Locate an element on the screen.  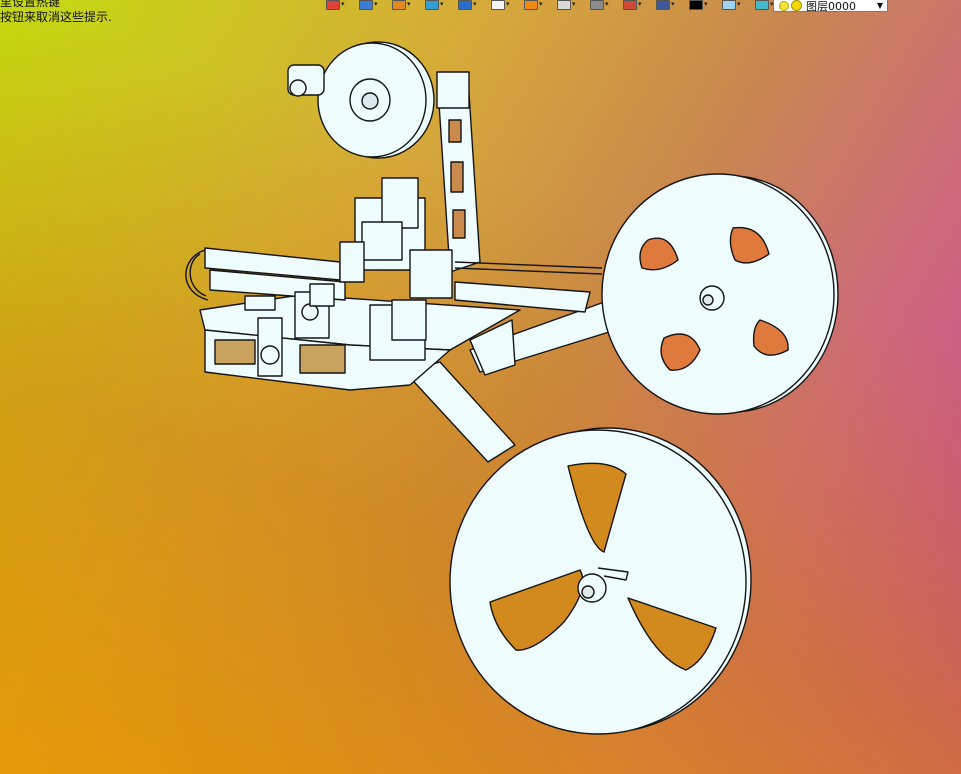
cylinder-unit is located at coordinates (400, 203).